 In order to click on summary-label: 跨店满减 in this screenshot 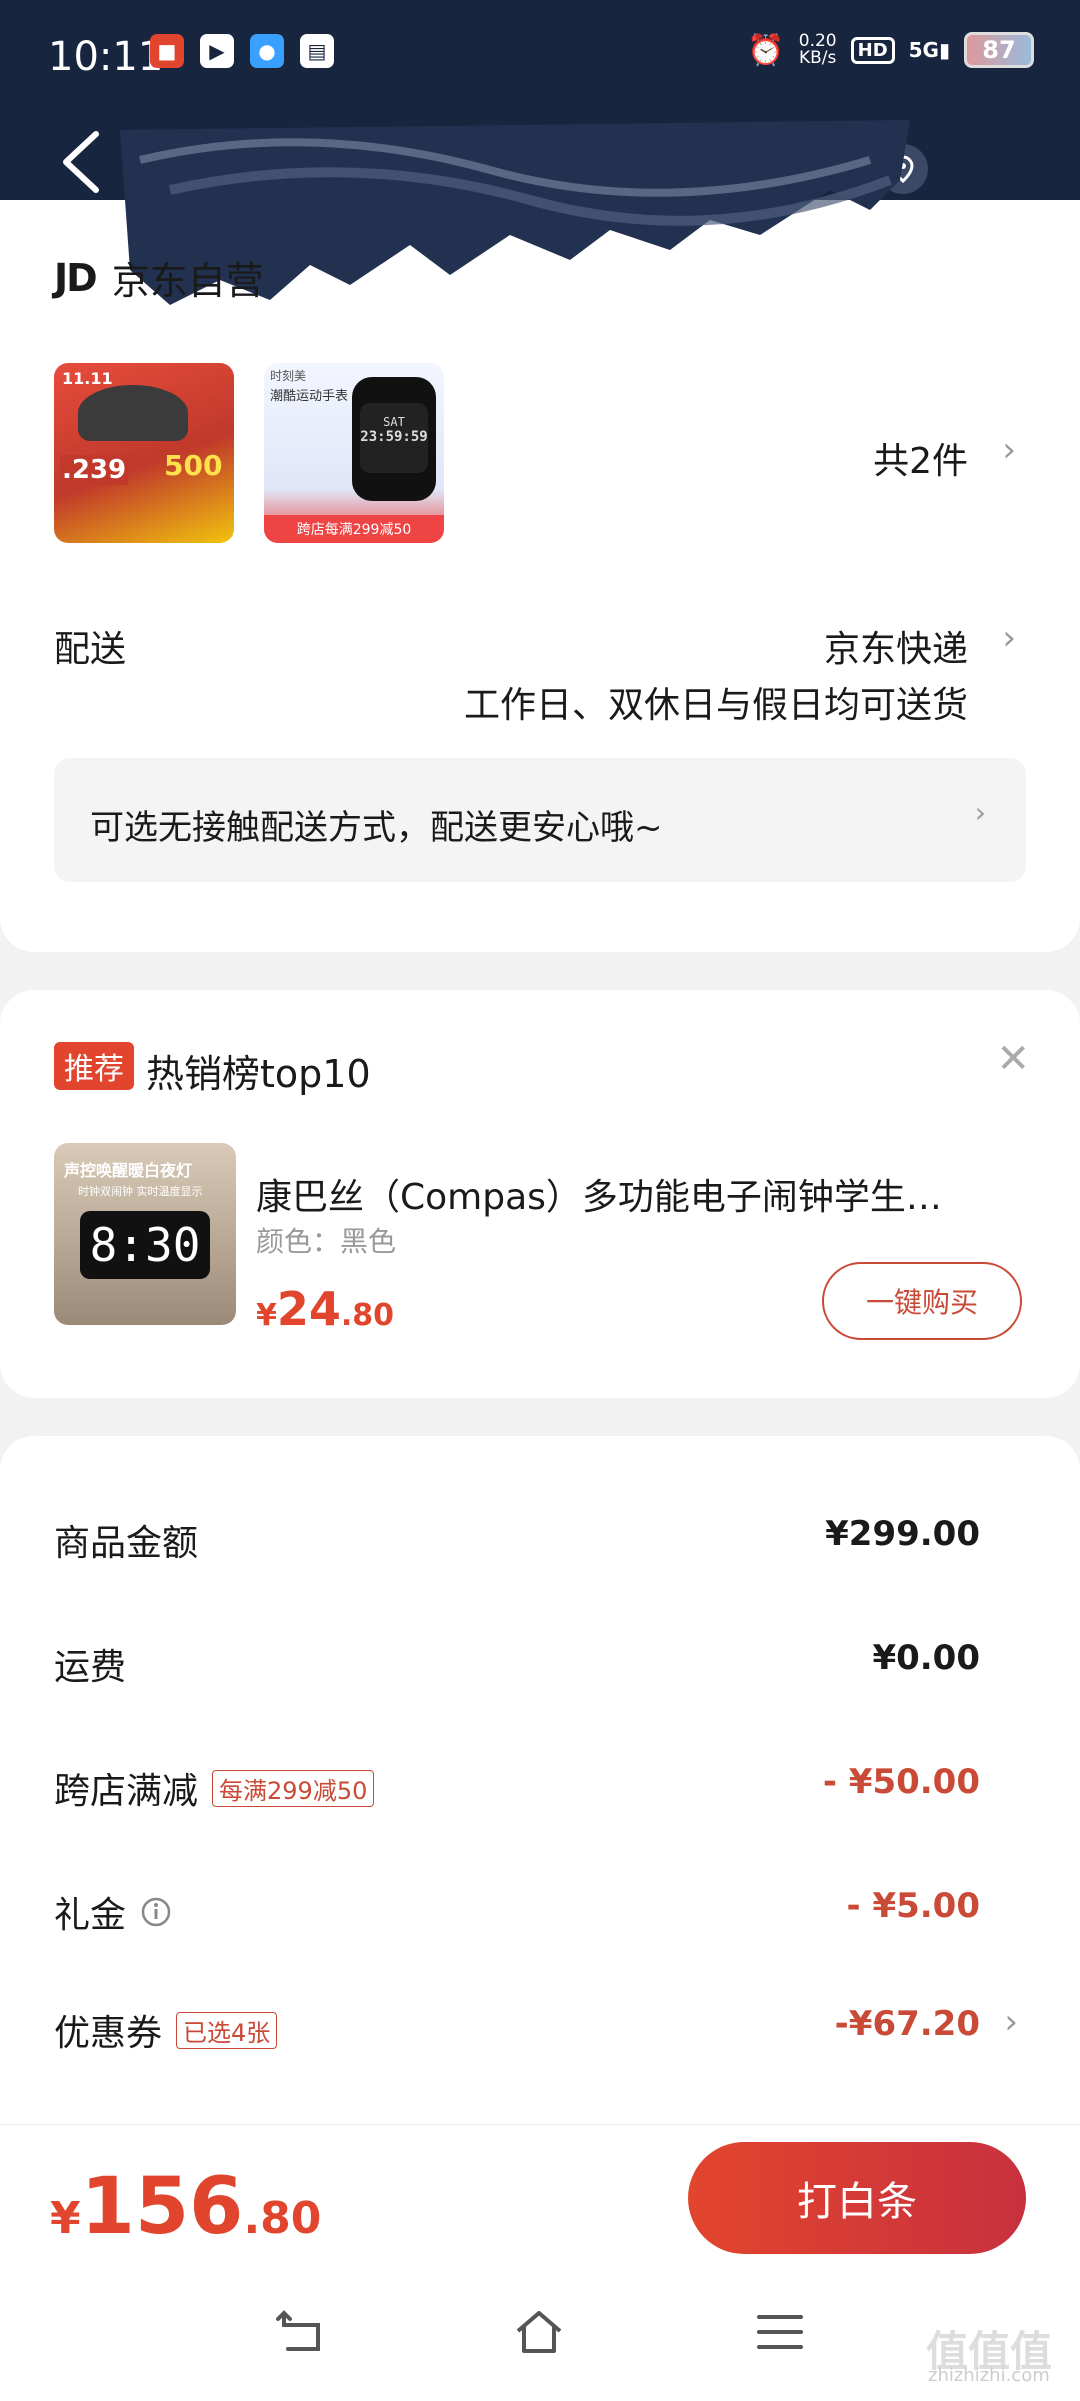, I will do `click(126, 1791)`.